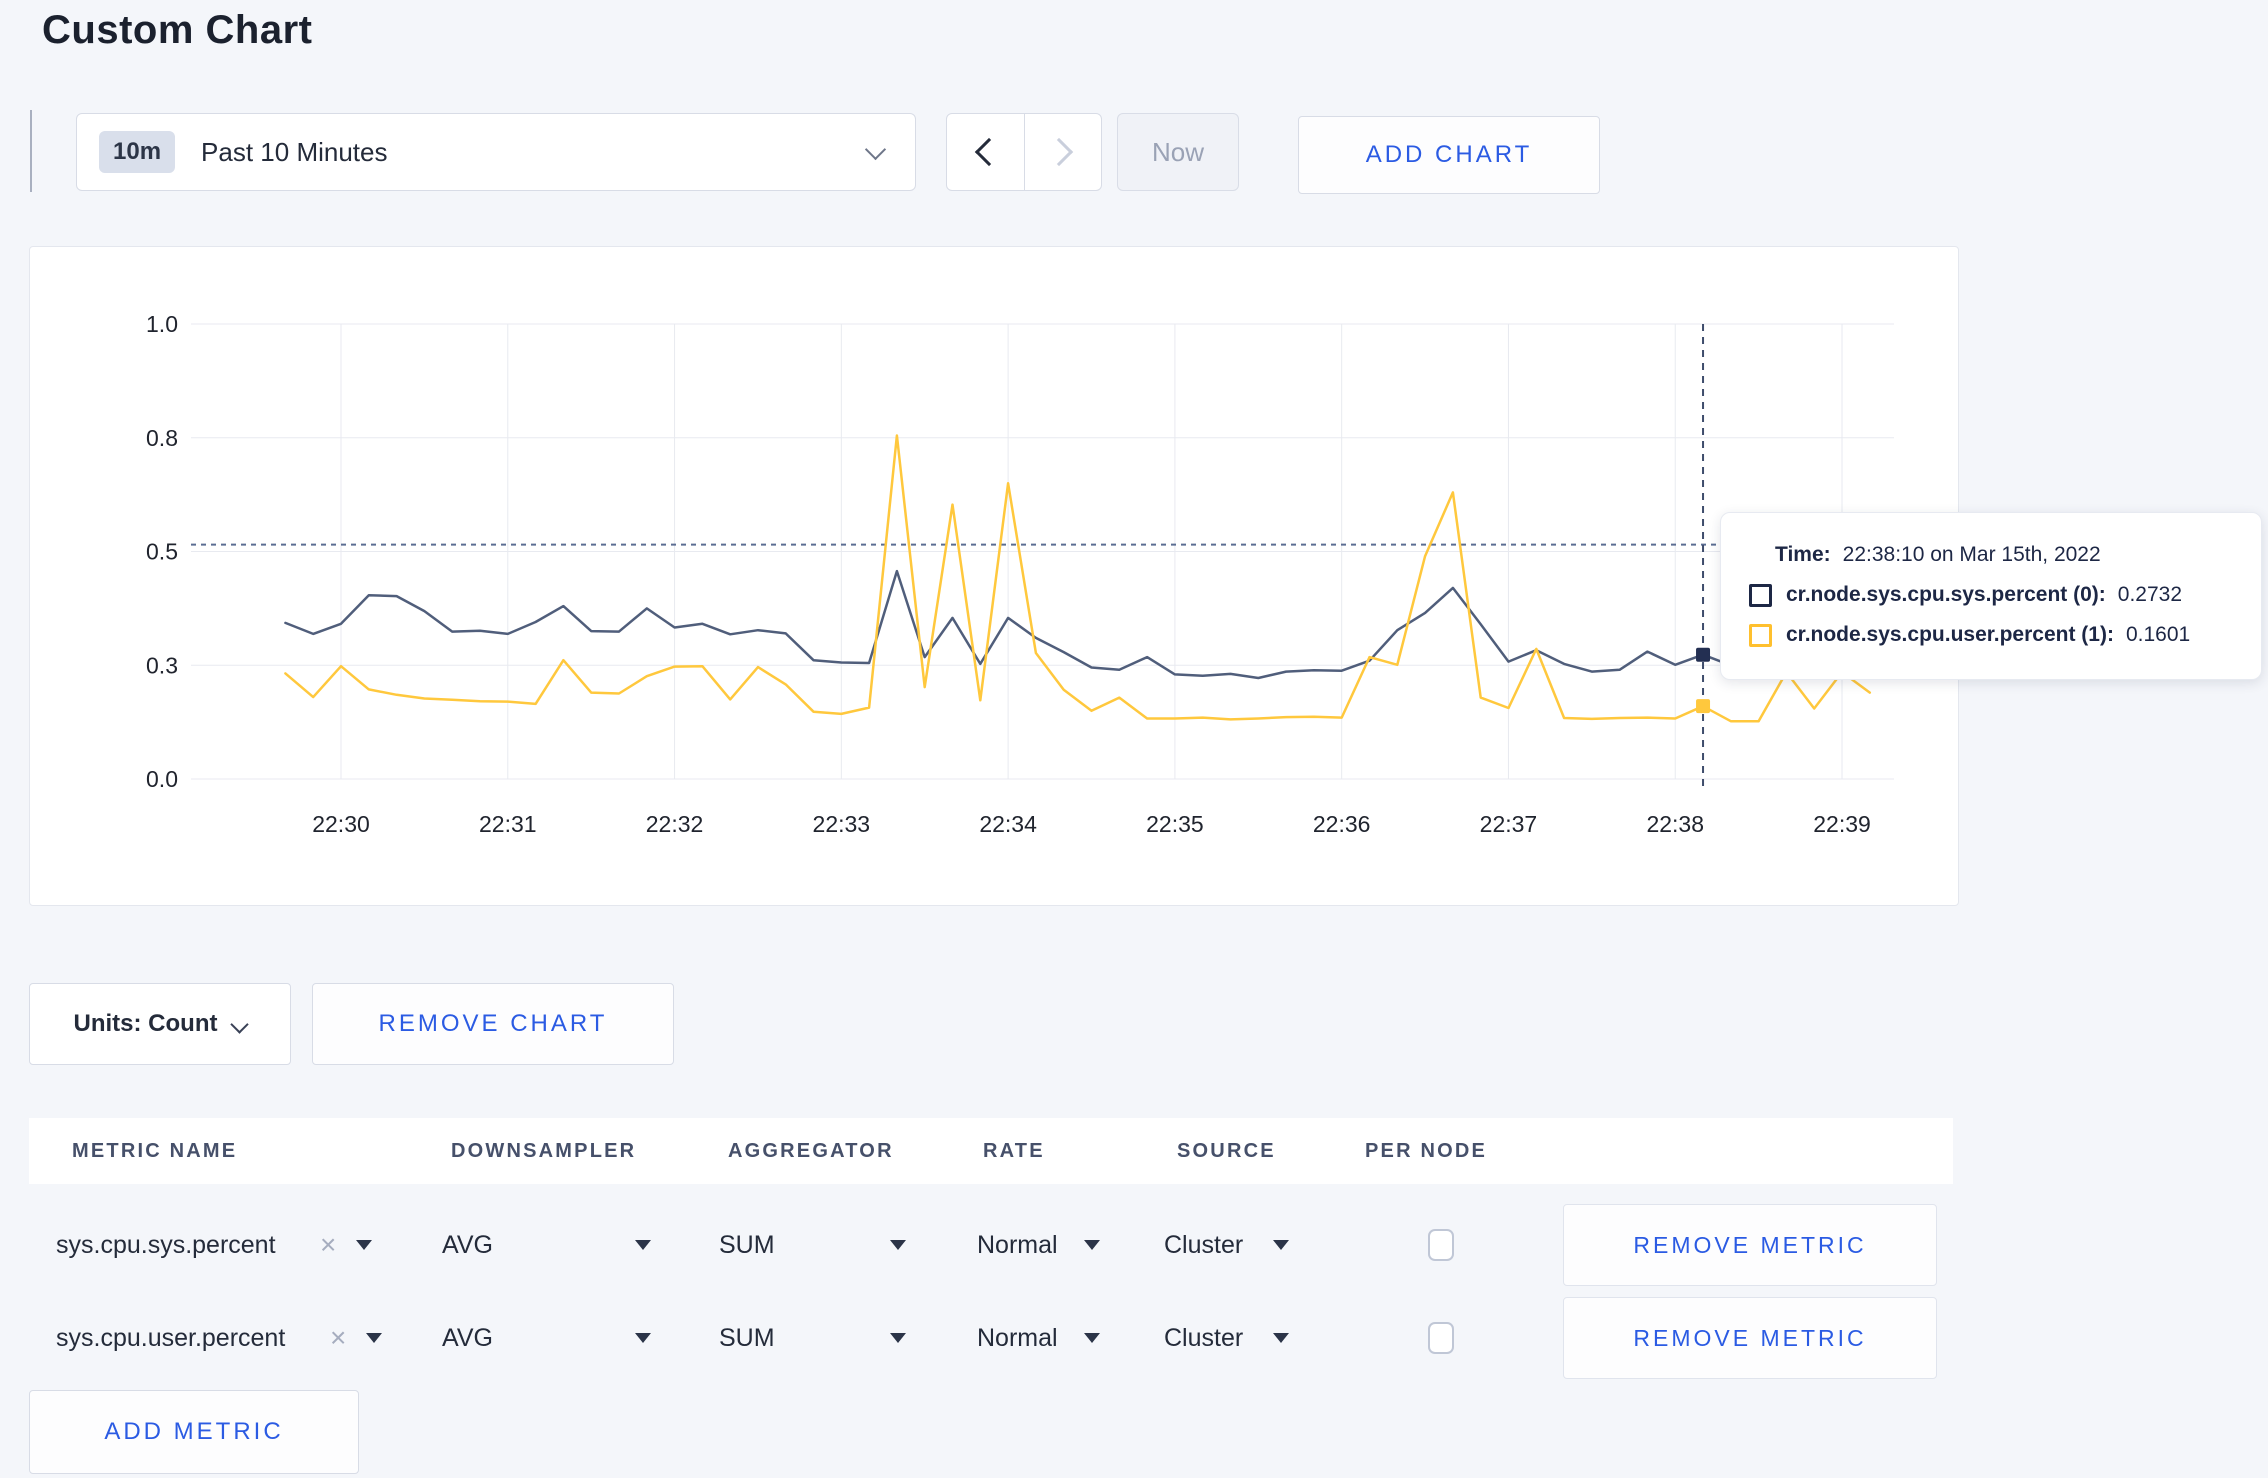 The image size is (2268, 1478). What do you see at coordinates (177, 30) in the screenshot?
I see `page-title: Custom Chart` at bounding box center [177, 30].